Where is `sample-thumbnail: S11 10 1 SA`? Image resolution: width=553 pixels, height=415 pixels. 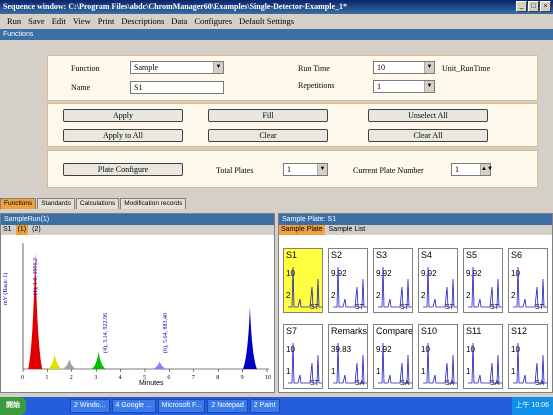
sample-thumbnail: S11 10 1 SA is located at coordinates (483, 356).